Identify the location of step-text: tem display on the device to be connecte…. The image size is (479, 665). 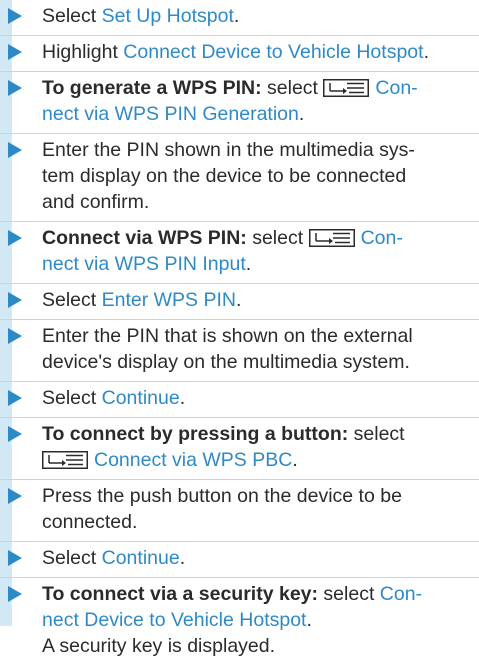
(224, 176).